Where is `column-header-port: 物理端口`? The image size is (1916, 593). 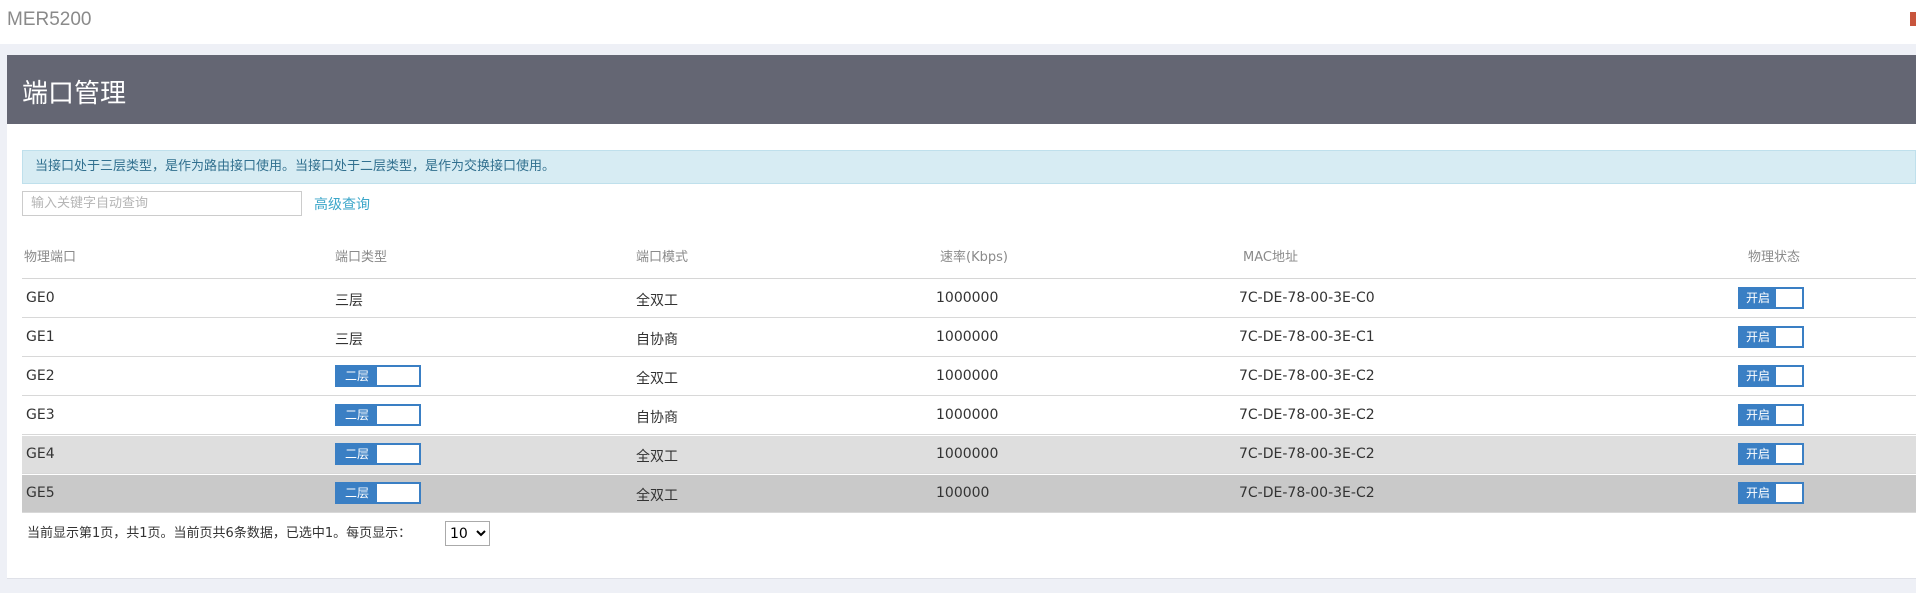 column-header-port: 物理端口 is located at coordinates (50, 255).